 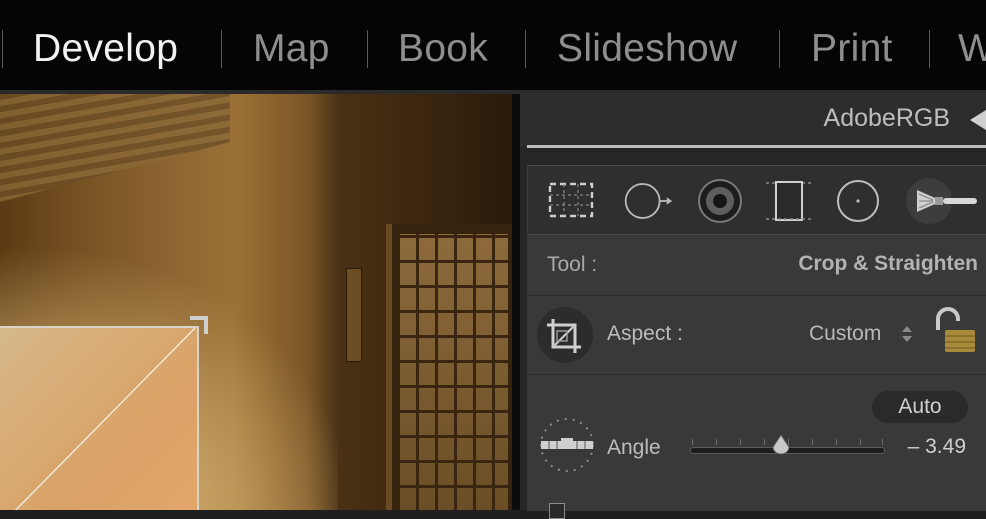 What do you see at coordinates (888, 263) in the screenshot?
I see `tool-name: Crop & Straighten` at bounding box center [888, 263].